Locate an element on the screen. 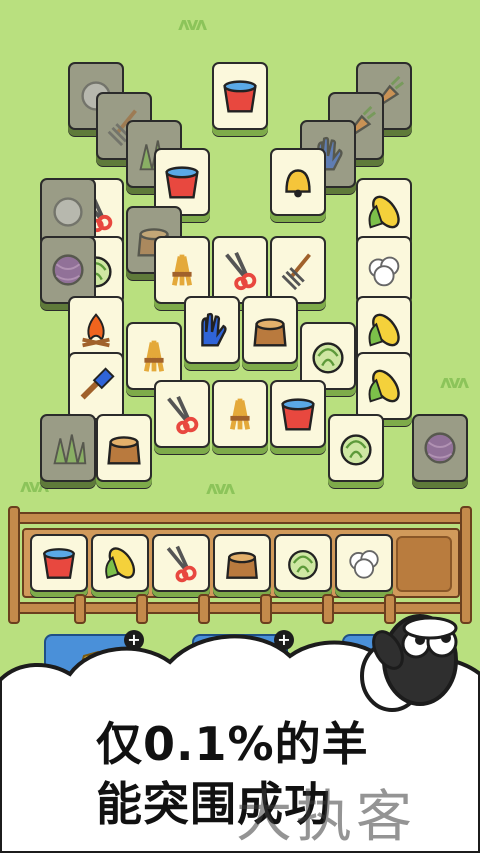 The width and height of the screenshot is (480, 853). watermark: 大执客 is located at coordinates (326, 817).